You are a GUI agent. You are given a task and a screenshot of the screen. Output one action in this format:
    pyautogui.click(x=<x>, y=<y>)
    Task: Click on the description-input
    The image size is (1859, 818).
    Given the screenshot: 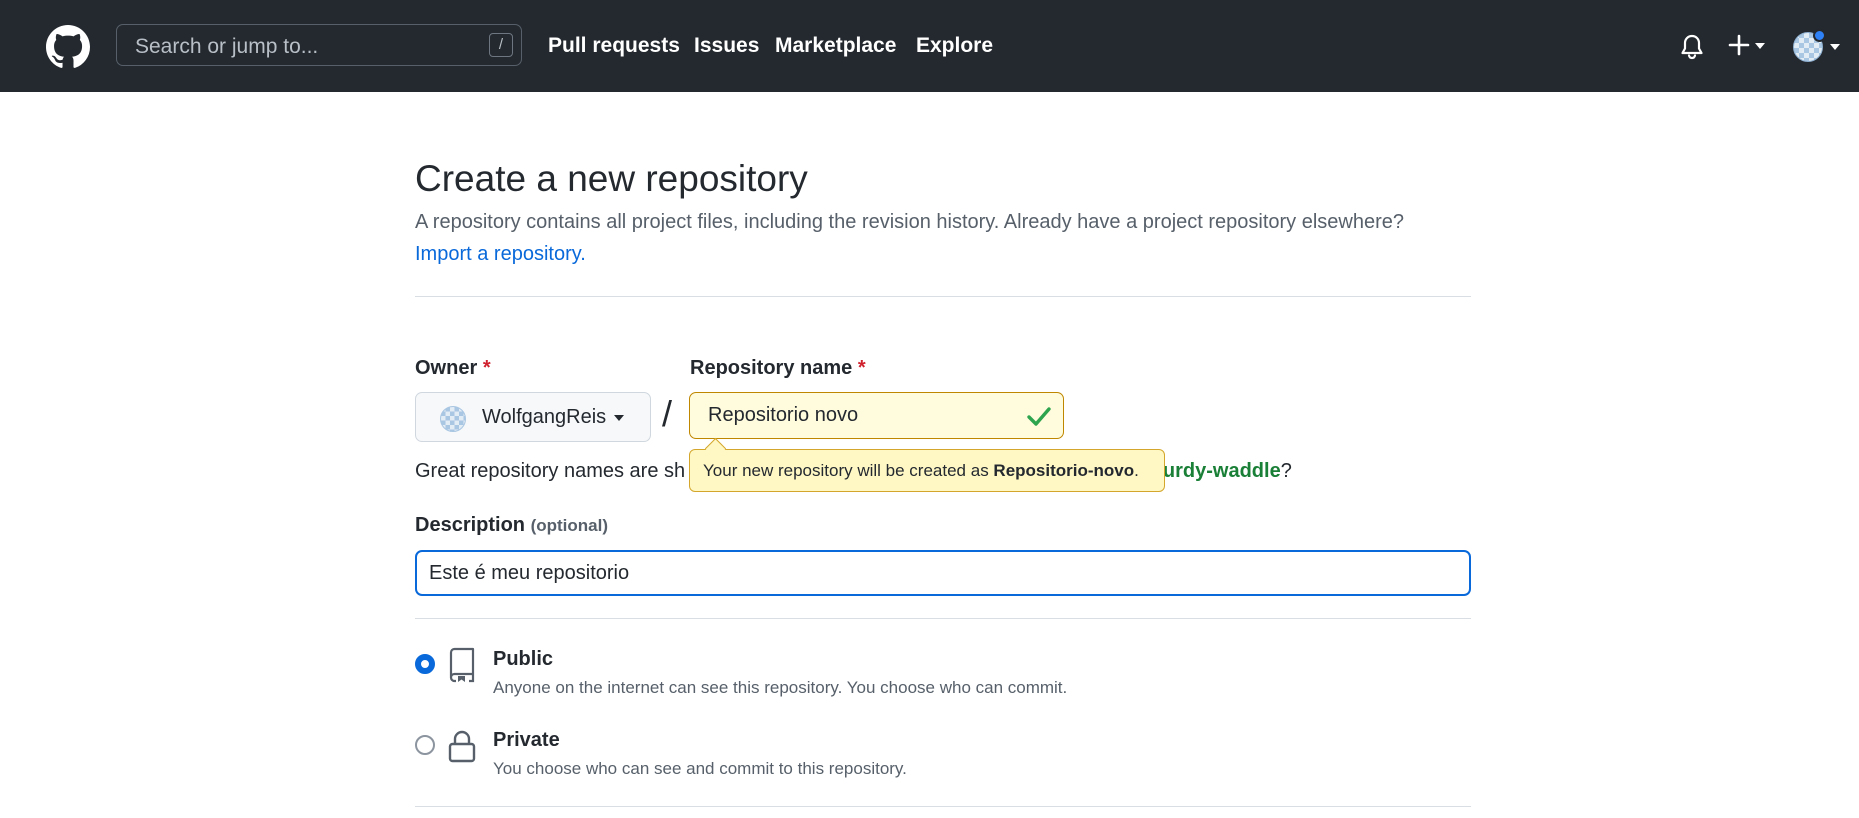 What is the action you would take?
    pyautogui.click(x=943, y=573)
    